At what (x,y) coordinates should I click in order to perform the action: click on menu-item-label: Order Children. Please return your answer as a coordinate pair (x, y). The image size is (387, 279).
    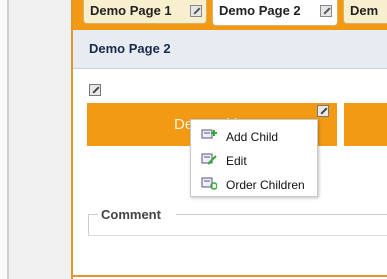
    Looking at the image, I should click on (265, 185).